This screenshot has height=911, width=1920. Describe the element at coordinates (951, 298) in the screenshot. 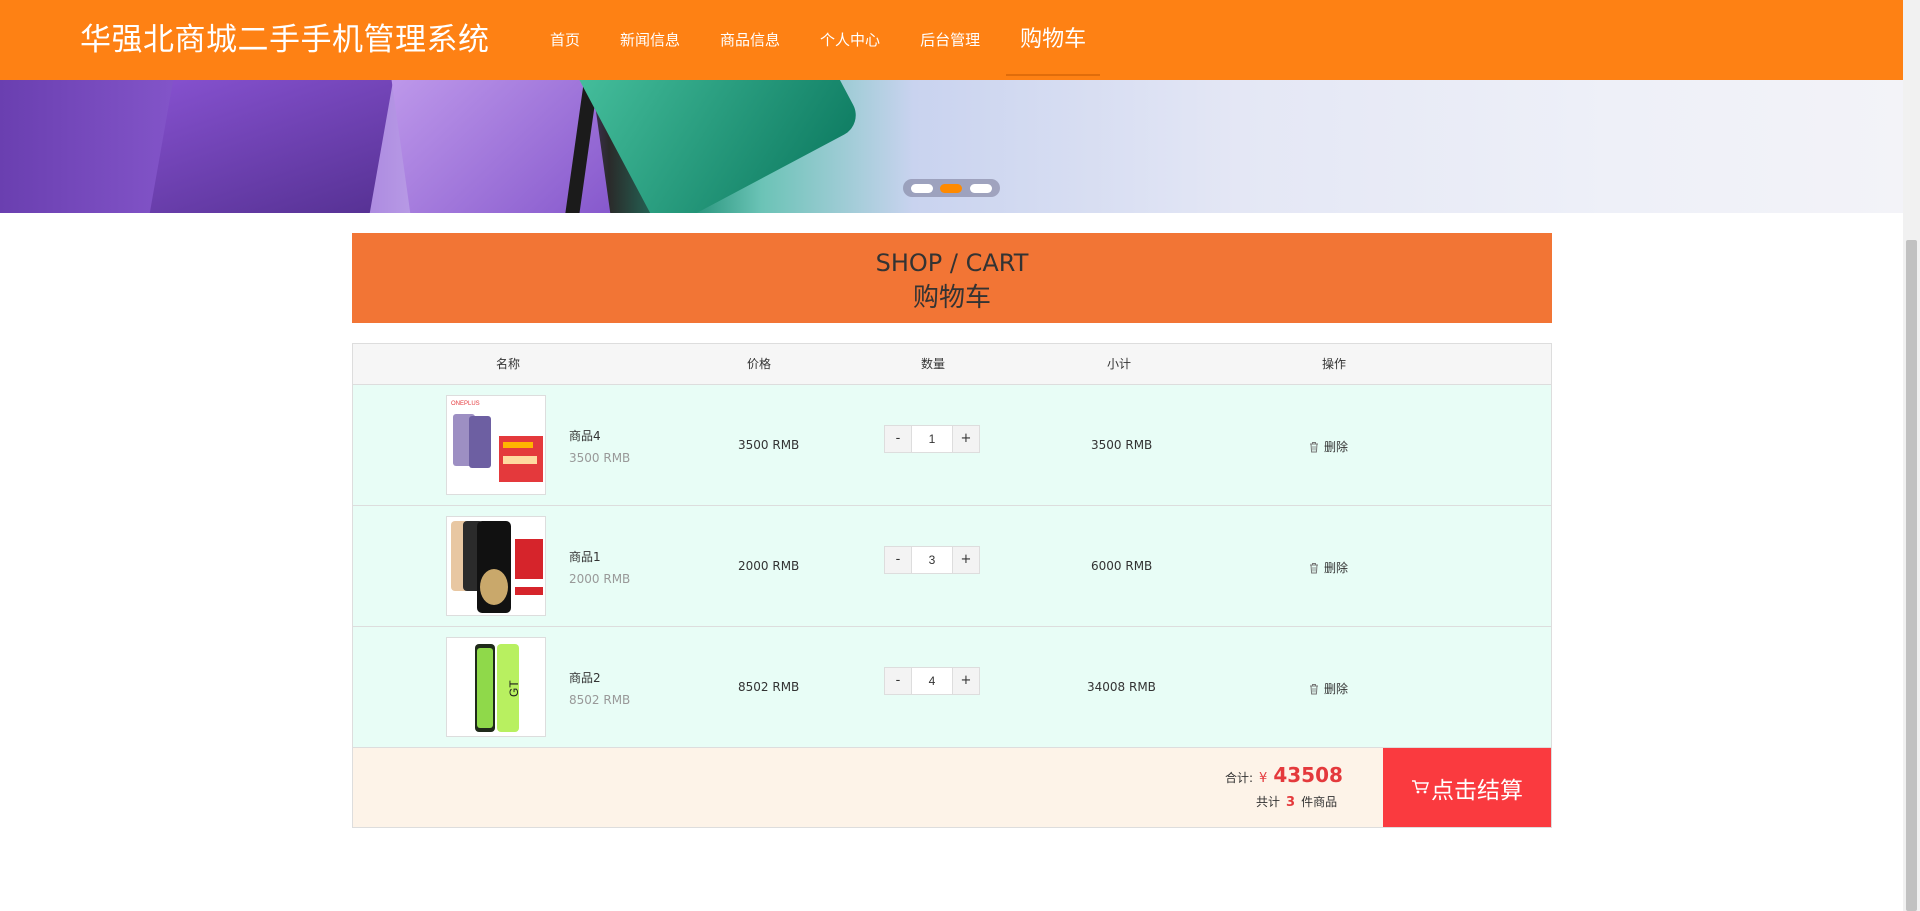

I see `page-heading-cn: 购物车` at that location.